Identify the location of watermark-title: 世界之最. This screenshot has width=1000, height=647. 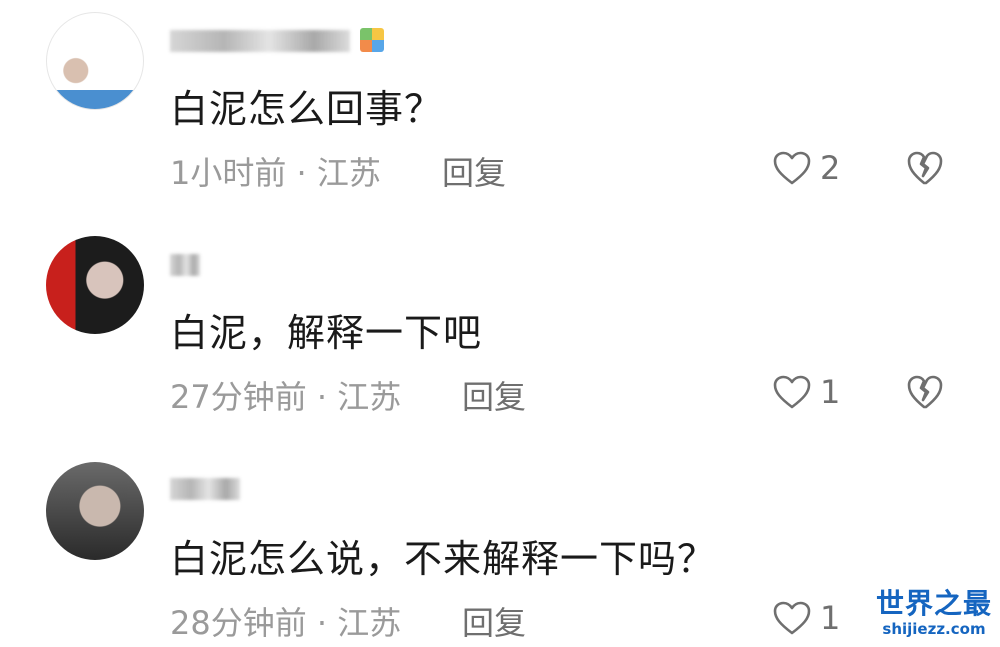
(933, 603).